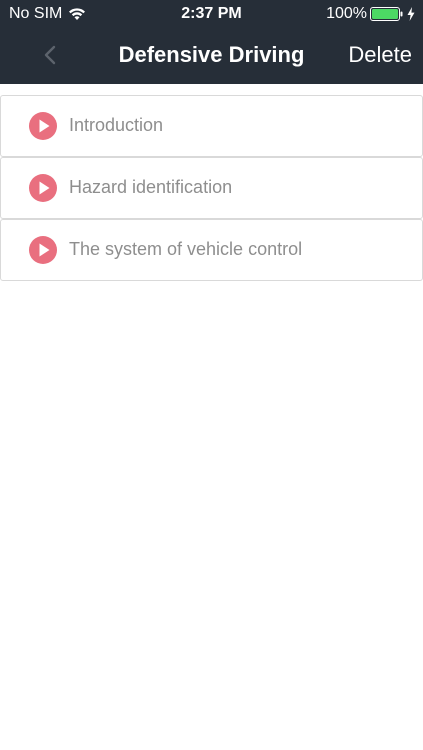 This screenshot has width=423, height=750. Describe the element at coordinates (186, 249) in the screenshot. I see `list-item-label: The system of vehicle control` at that location.